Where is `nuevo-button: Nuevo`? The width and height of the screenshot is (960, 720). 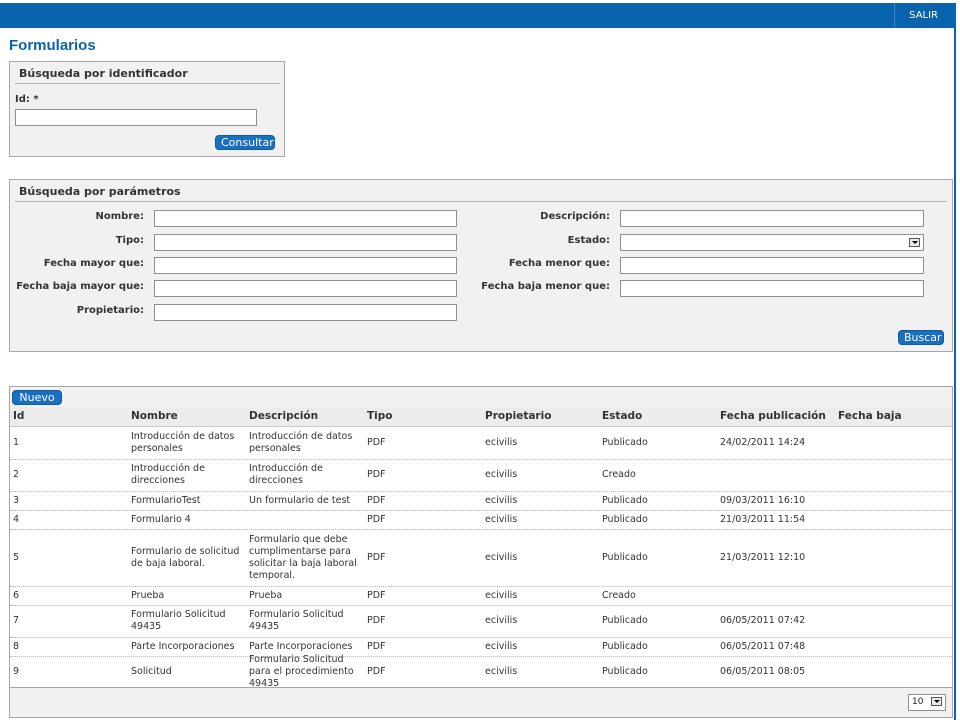 nuevo-button: Nuevo is located at coordinates (37, 397).